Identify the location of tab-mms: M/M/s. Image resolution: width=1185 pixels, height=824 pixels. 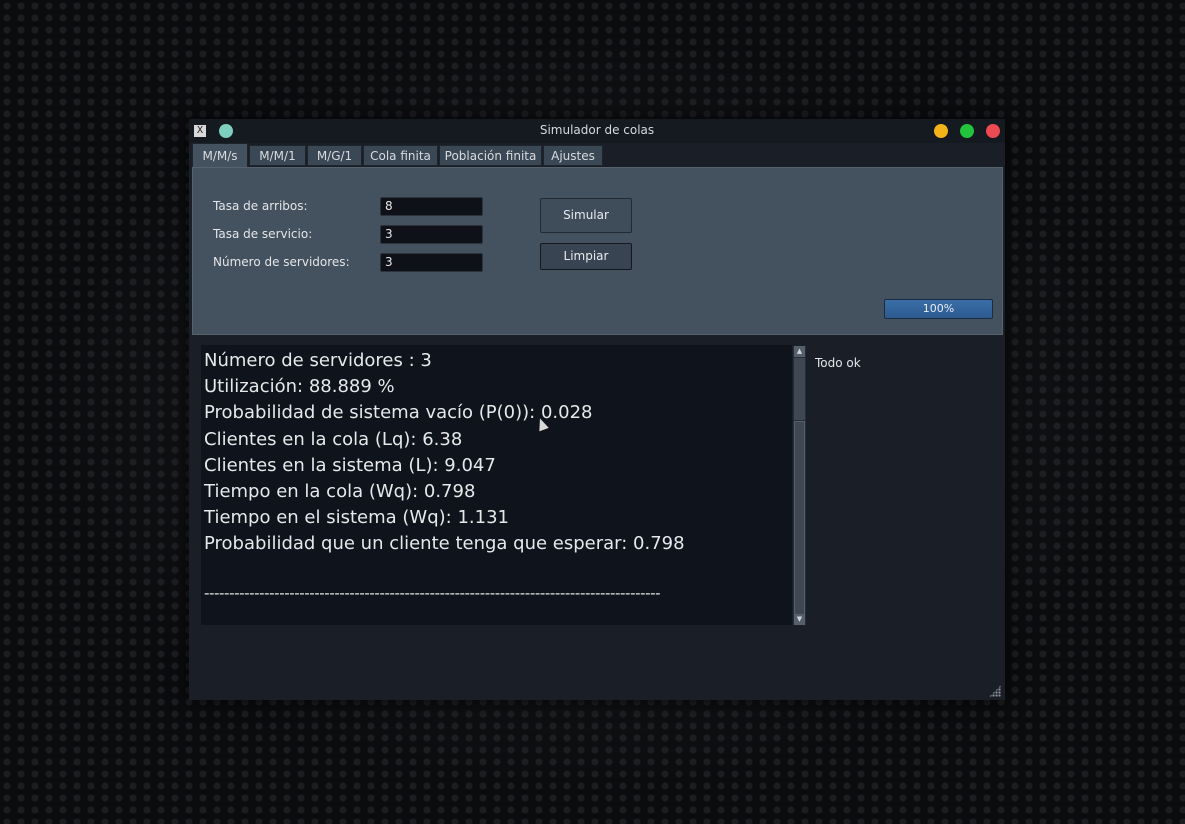
(220, 155).